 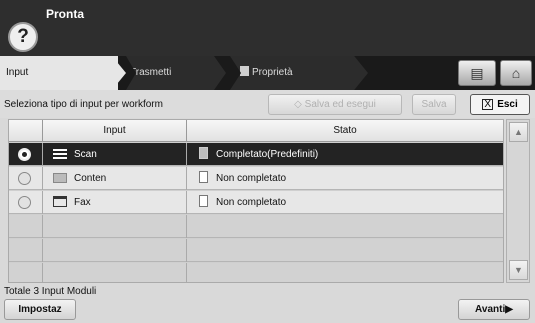 I want to click on scroll-up-button: ▲, so click(x=518, y=132).